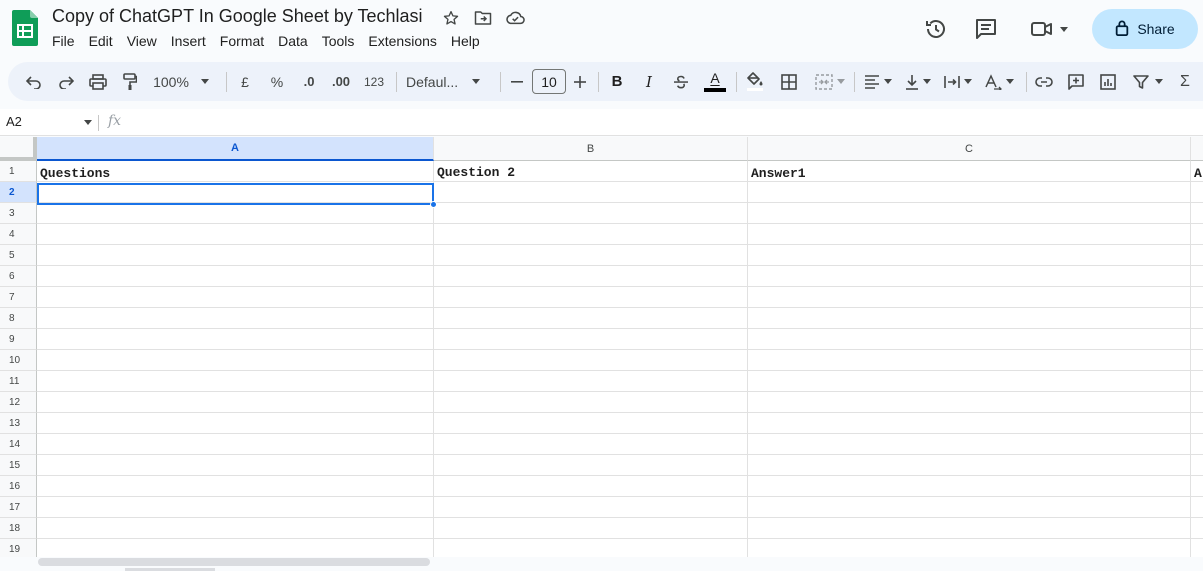 This screenshot has width=1203, height=571. Describe the element at coordinates (778, 173) in the screenshot. I see `cell-c1: Answer1` at that location.